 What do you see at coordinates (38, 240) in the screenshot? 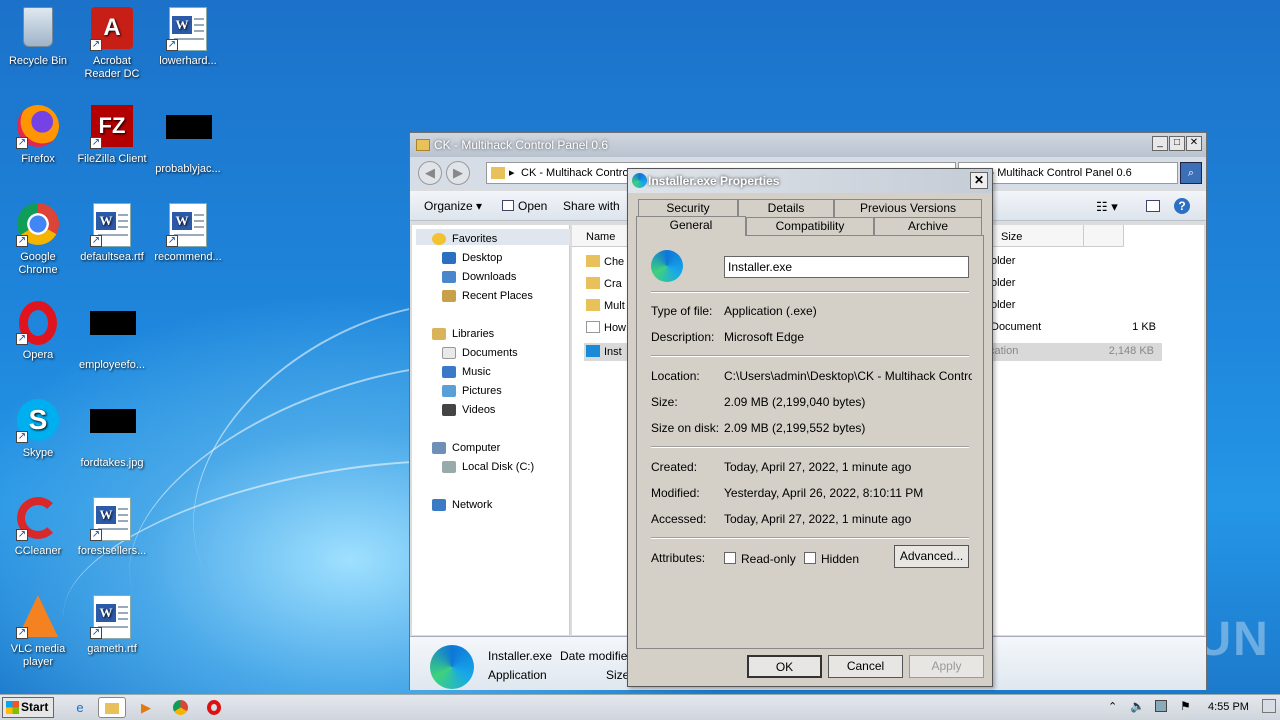
I see `desktop-icon-google-chrome: ↗ Google Chrome` at bounding box center [38, 240].